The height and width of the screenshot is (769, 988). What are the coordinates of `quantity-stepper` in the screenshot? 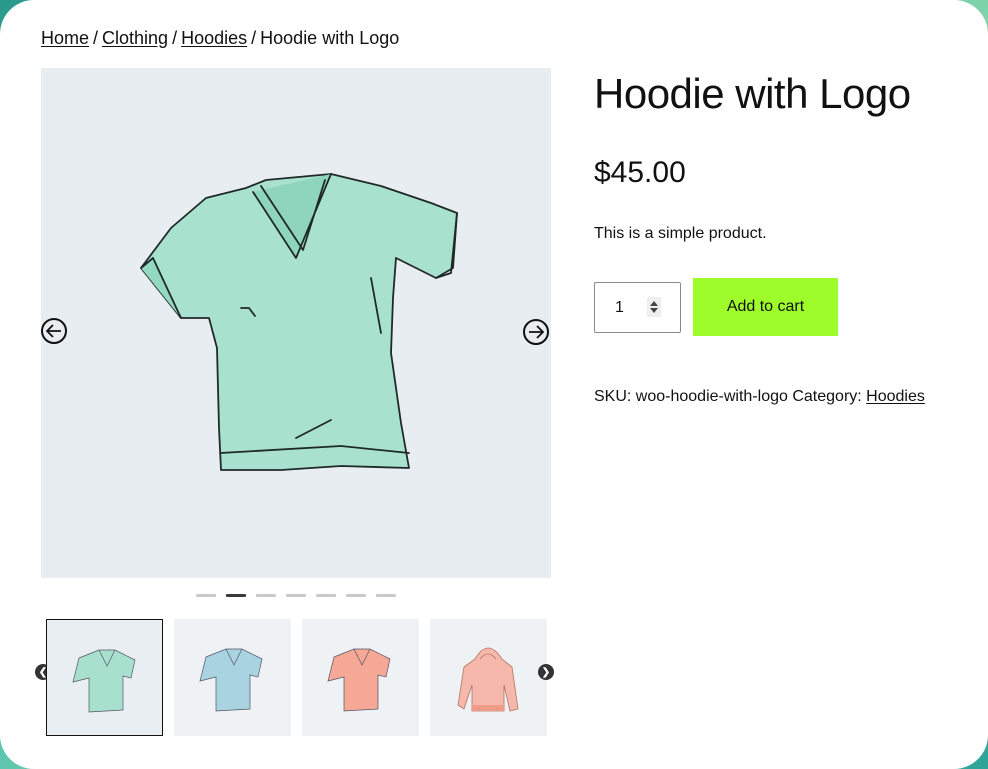 It's located at (637, 307).